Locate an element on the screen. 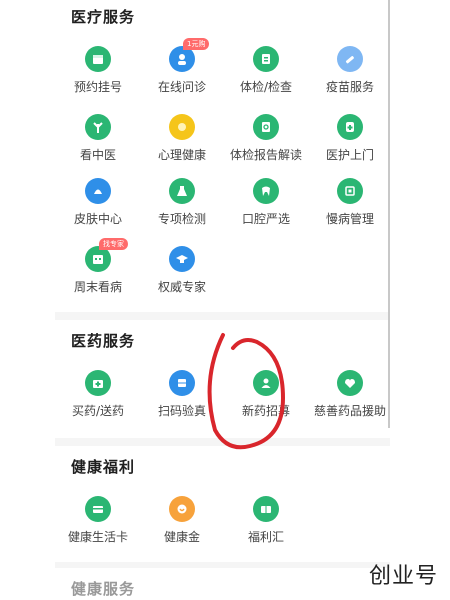 This screenshot has height=600, width=450. ticket-icon is located at coordinates (266, 509).